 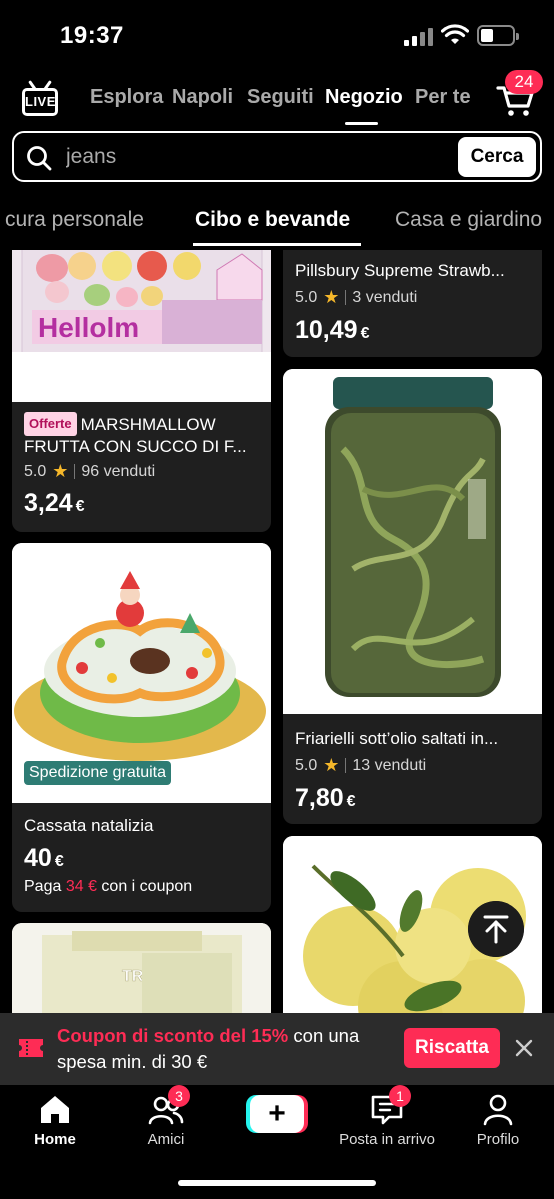 I want to click on tab-home: Home, so click(x=55, y=1116).